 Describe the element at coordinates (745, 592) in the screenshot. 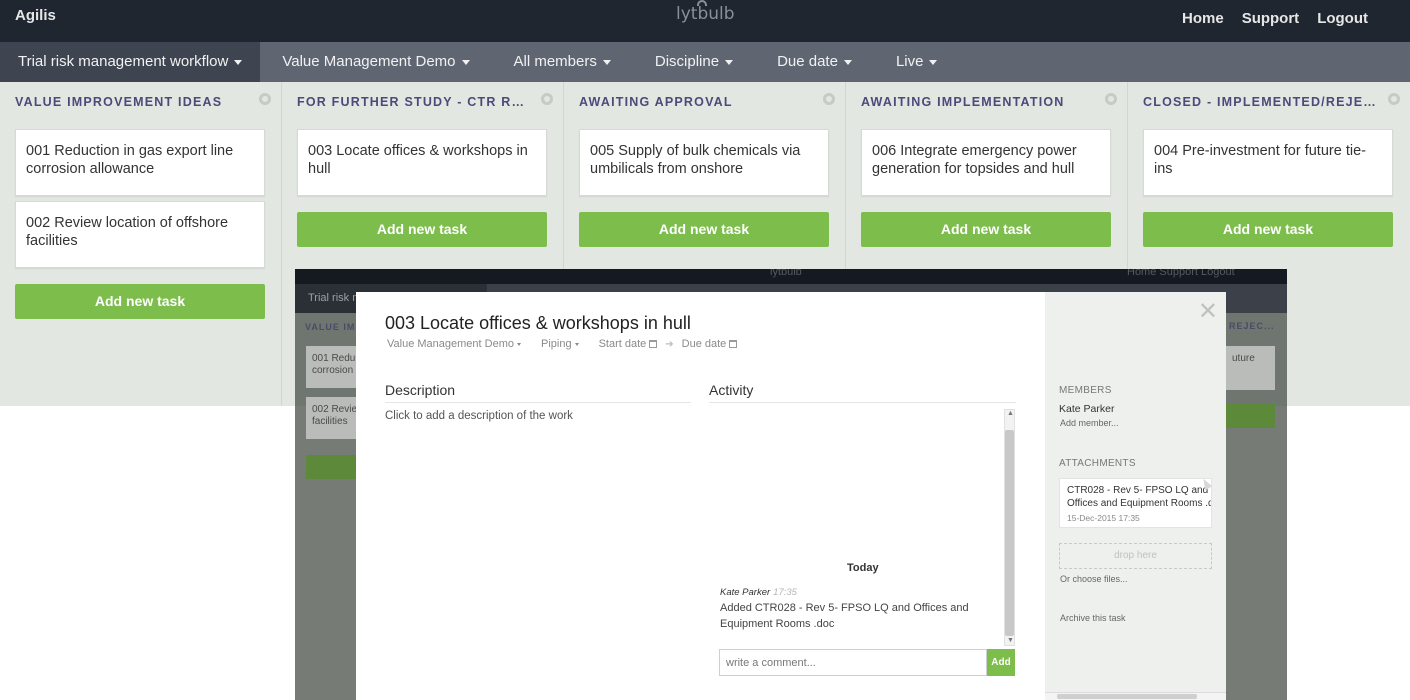

I see `author-name: Kate Parker` at that location.